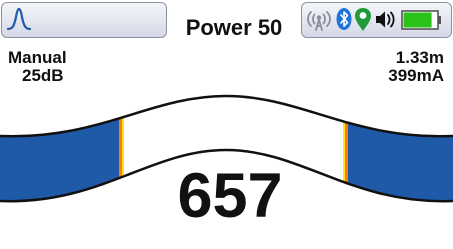 Image resolution: width=453 pixels, height=249 pixels. Describe the element at coordinates (400, 149) in the screenshot. I see `pipe-right-segment` at that location.